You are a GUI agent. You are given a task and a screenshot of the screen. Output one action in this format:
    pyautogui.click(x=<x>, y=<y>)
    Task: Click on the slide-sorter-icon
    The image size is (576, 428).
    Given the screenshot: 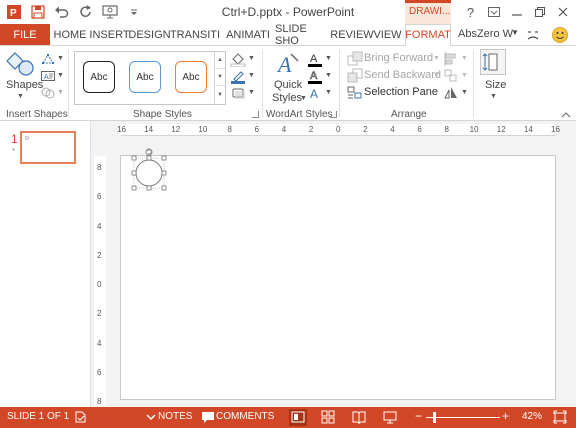 What is the action you would take?
    pyautogui.click(x=328, y=417)
    